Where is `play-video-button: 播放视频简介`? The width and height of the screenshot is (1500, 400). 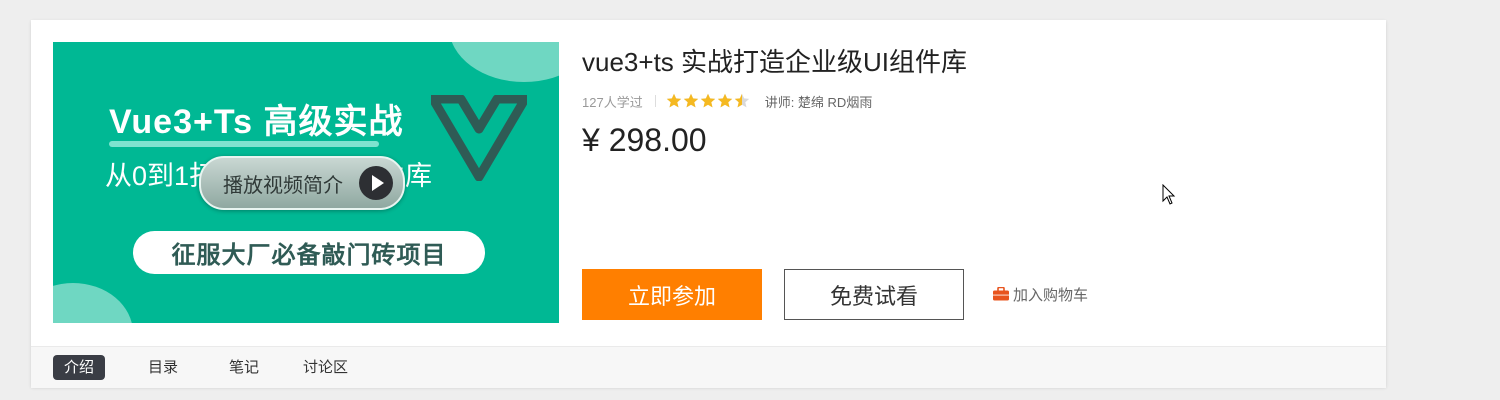
play-video-button: 播放视频简介 is located at coordinates (302, 183).